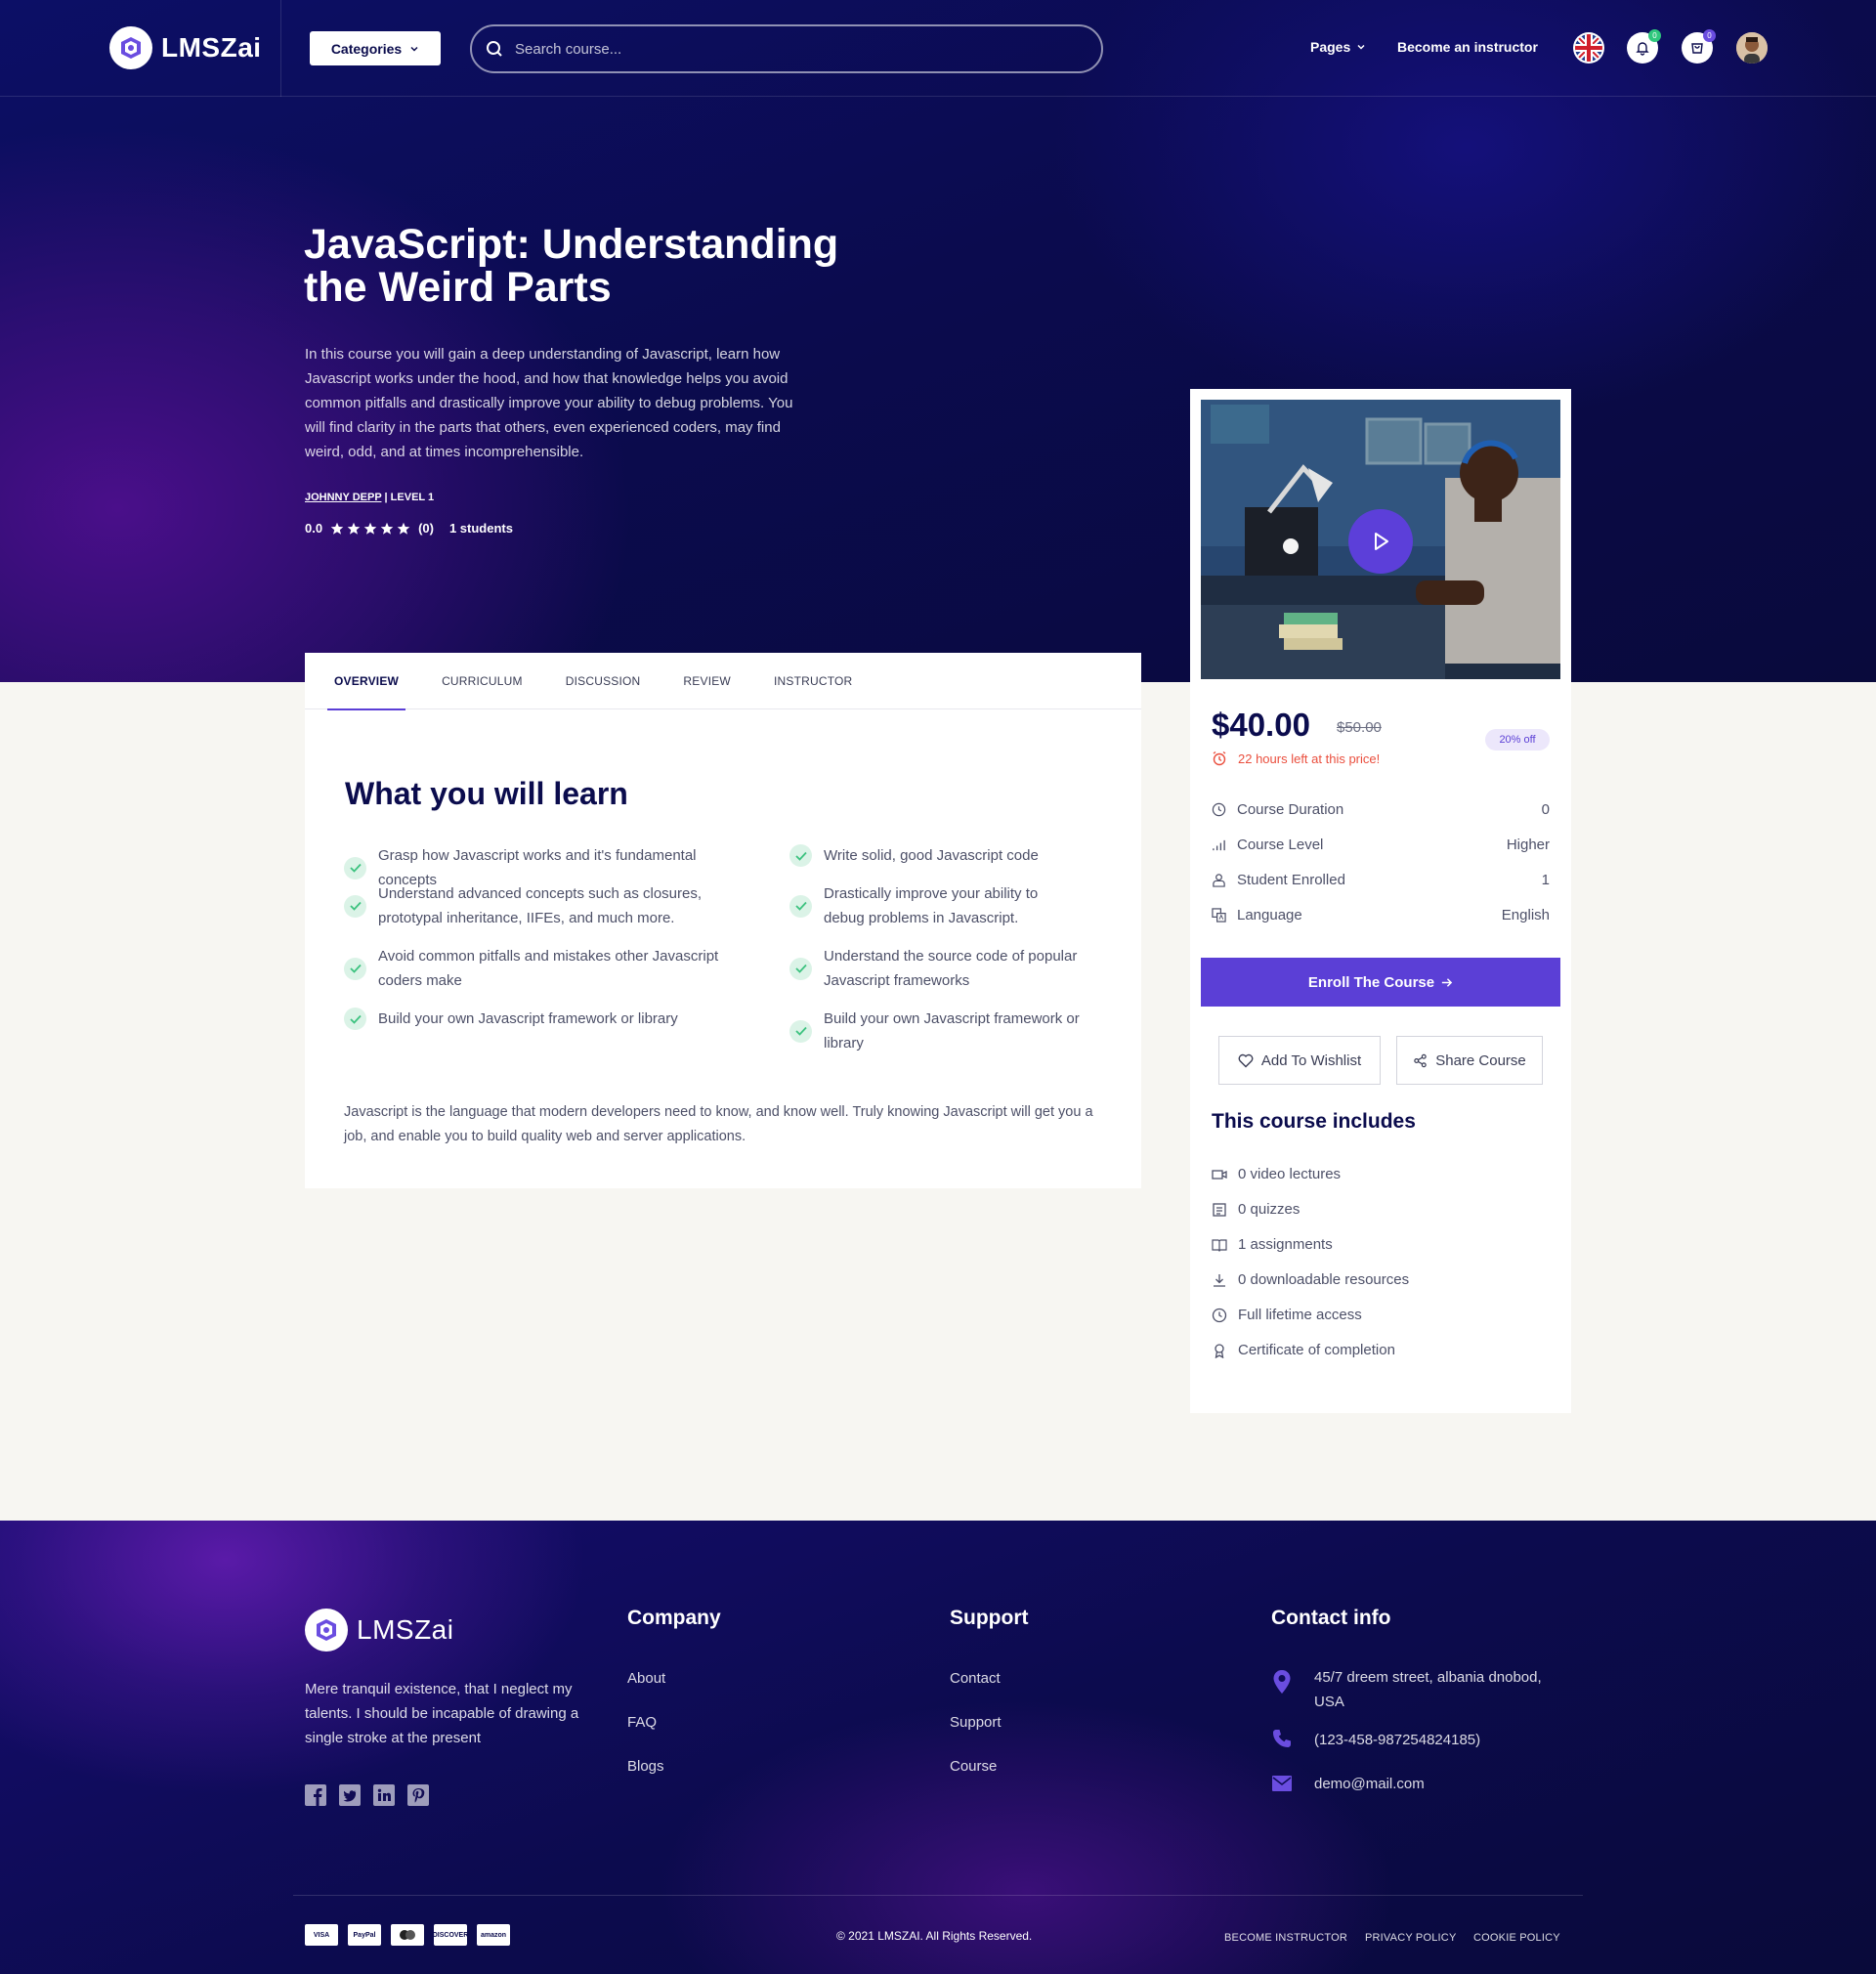 Image resolution: width=1876 pixels, height=1974 pixels. I want to click on footer-cookie-policy: COOKIE POLICY, so click(1516, 1938).